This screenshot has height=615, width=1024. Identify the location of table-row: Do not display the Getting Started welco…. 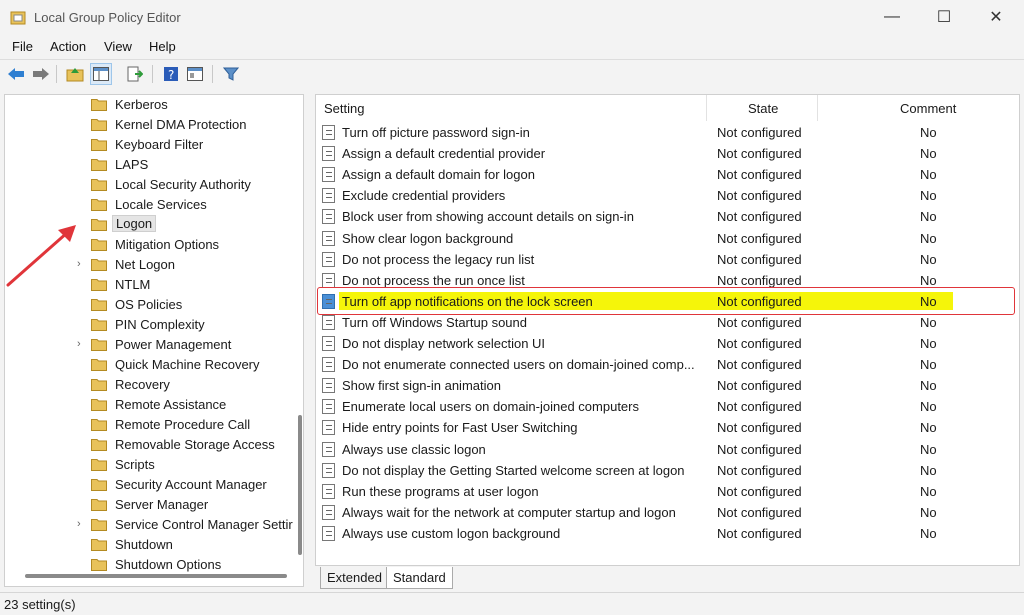
(667, 470).